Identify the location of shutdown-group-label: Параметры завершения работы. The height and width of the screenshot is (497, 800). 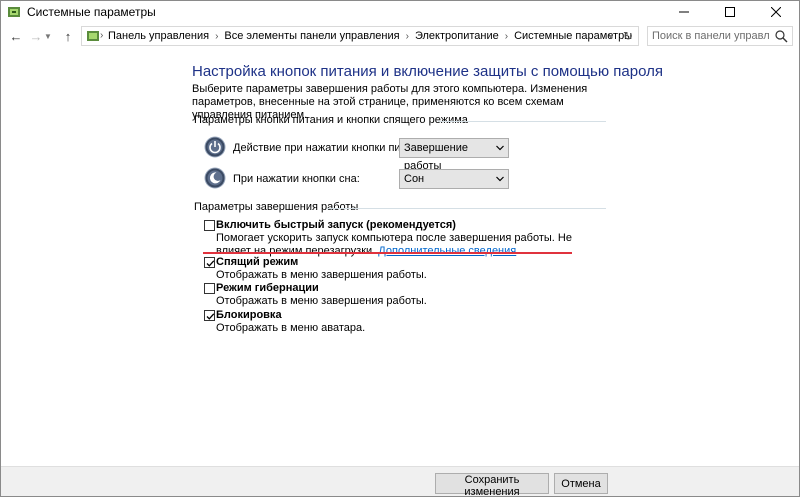
(276, 207).